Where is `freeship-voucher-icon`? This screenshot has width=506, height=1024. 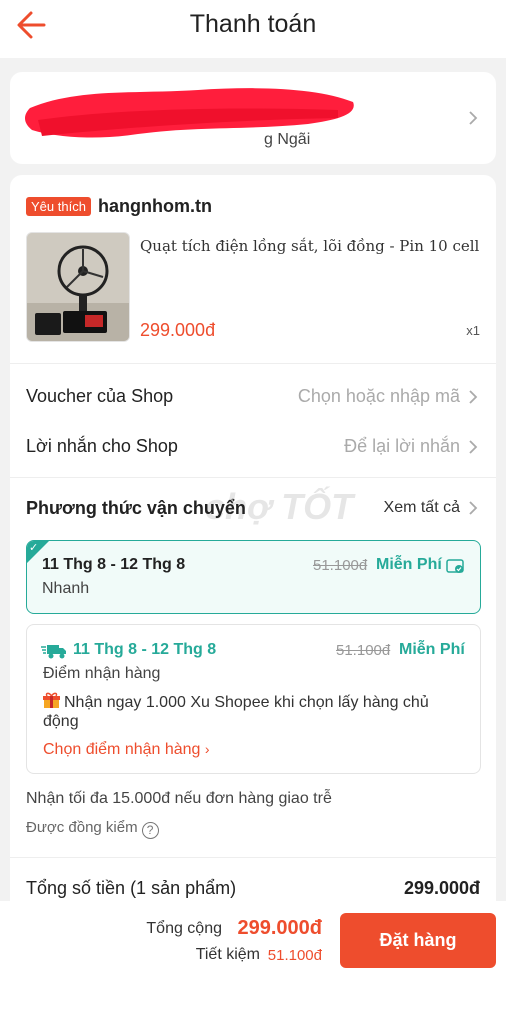 freeship-voucher-icon is located at coordinates (455, 566).